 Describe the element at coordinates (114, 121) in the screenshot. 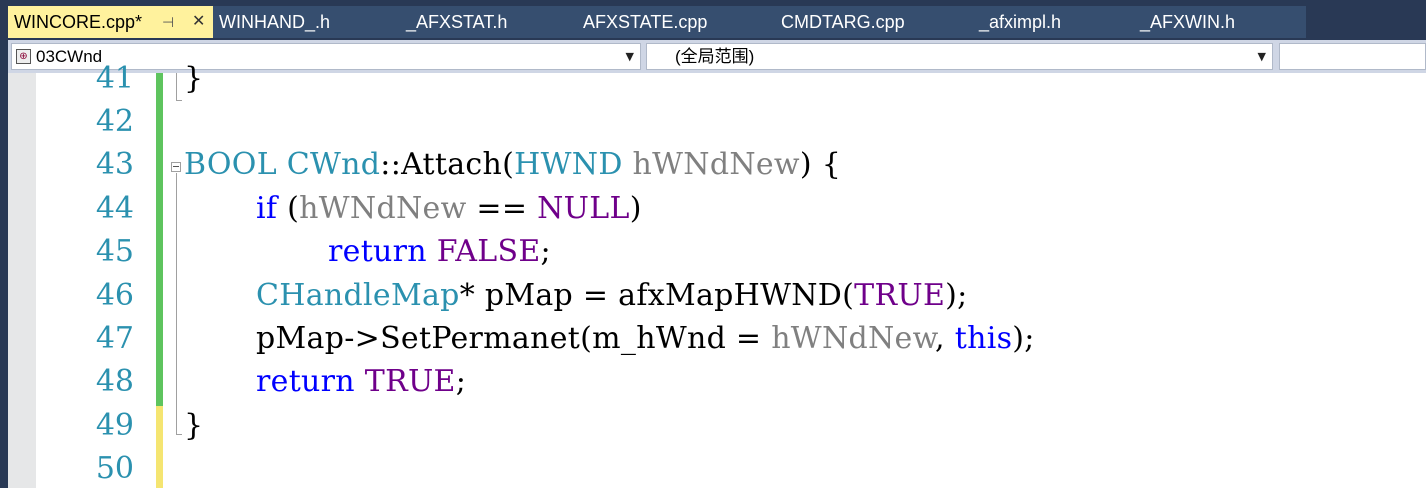

I see `line-number: 42` at that location.